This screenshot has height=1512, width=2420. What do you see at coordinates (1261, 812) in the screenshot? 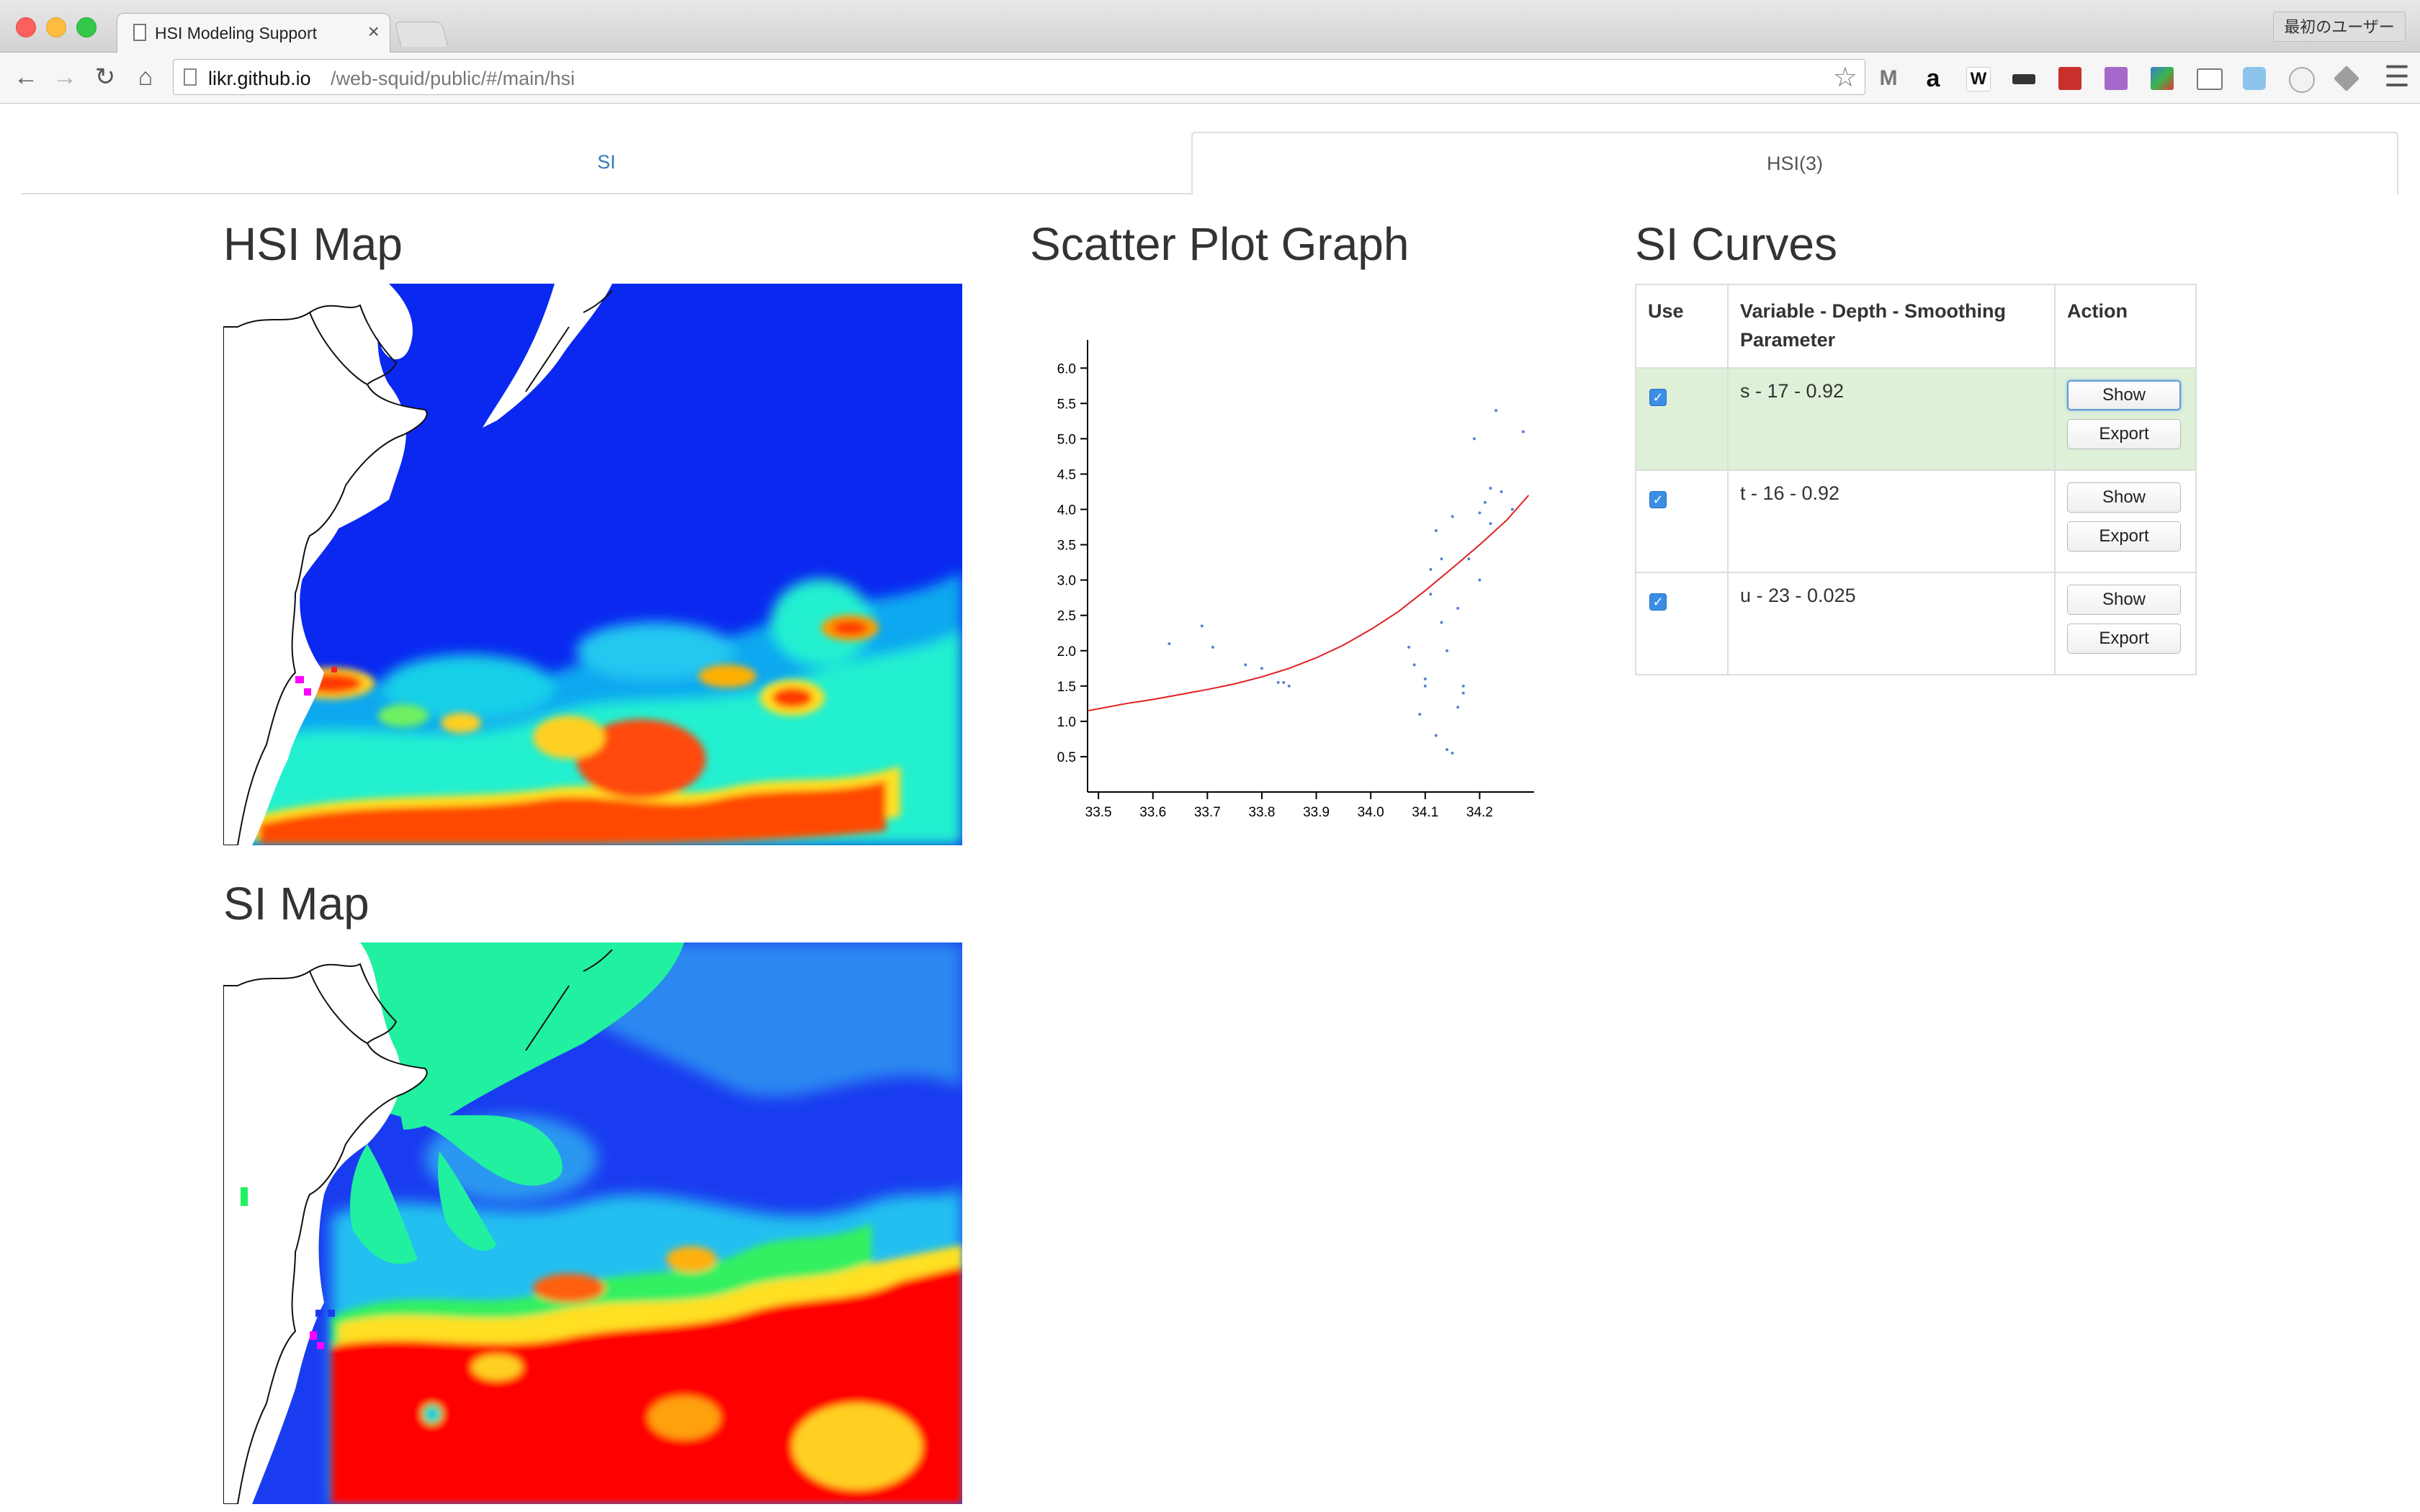
I see `x-tick-label: 33.8` at bounding box center [1261, 812].